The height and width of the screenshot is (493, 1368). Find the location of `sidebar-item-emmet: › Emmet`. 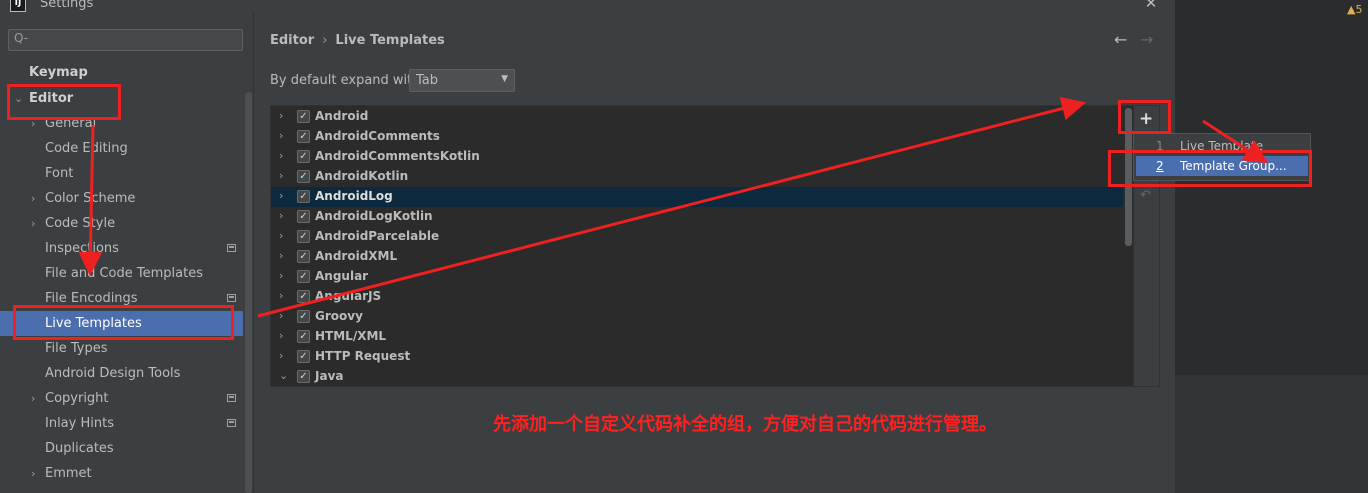

sidebar-item-emmet: › Emmet is located at coordinates (121, 473).